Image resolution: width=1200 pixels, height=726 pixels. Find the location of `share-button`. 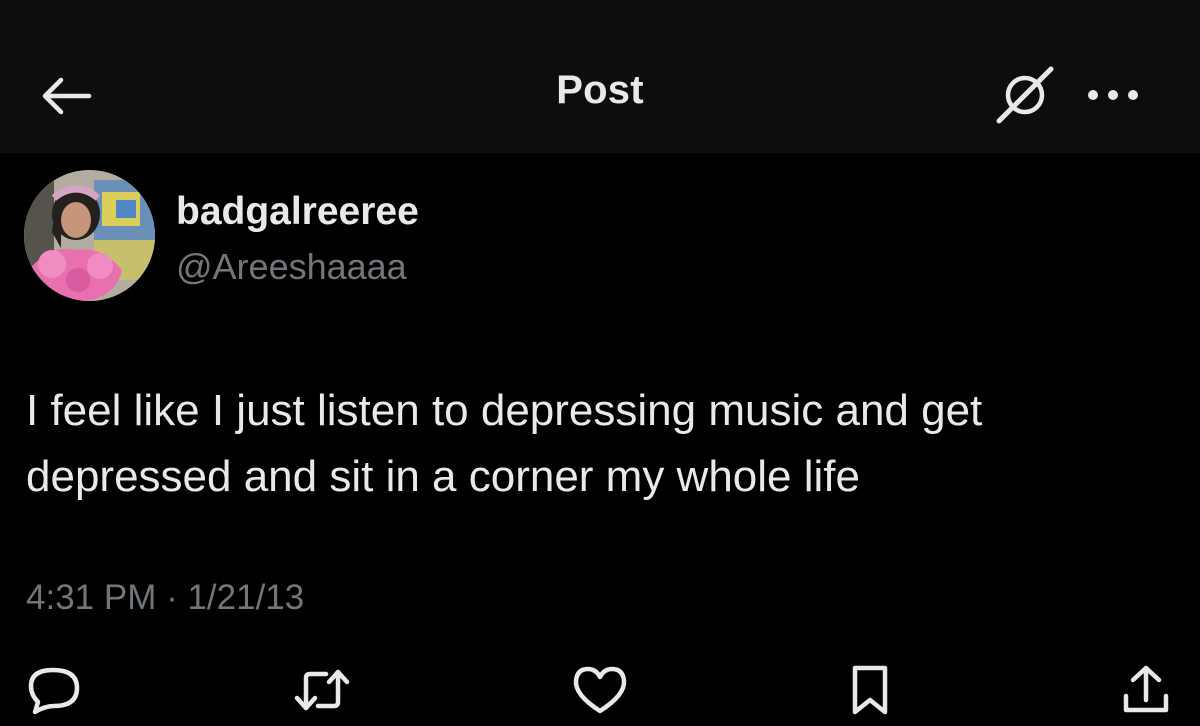

share-button is located at coordinates (1146, 690).